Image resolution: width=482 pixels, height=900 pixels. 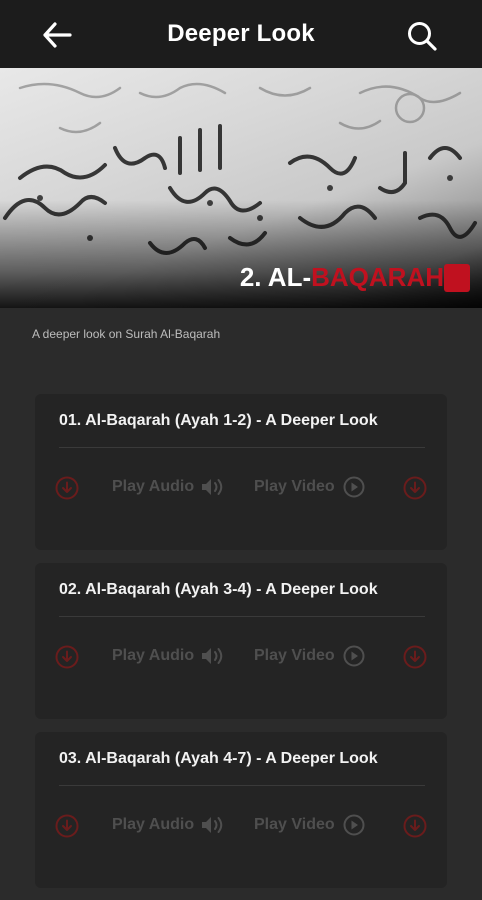 I want to click on surah-accent-block, so click(x=457, y=277).